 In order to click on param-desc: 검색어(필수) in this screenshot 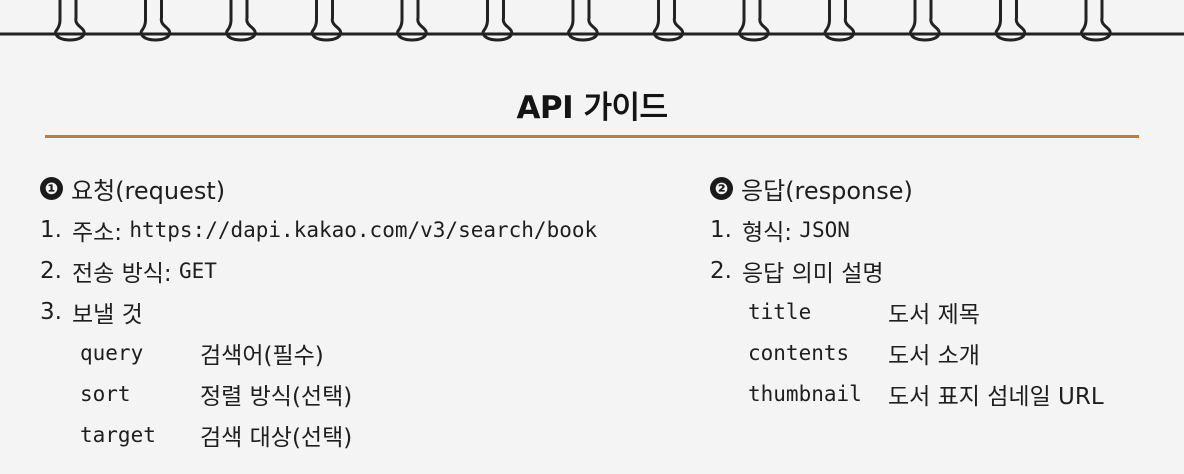, I will do `click(262, 355)`.